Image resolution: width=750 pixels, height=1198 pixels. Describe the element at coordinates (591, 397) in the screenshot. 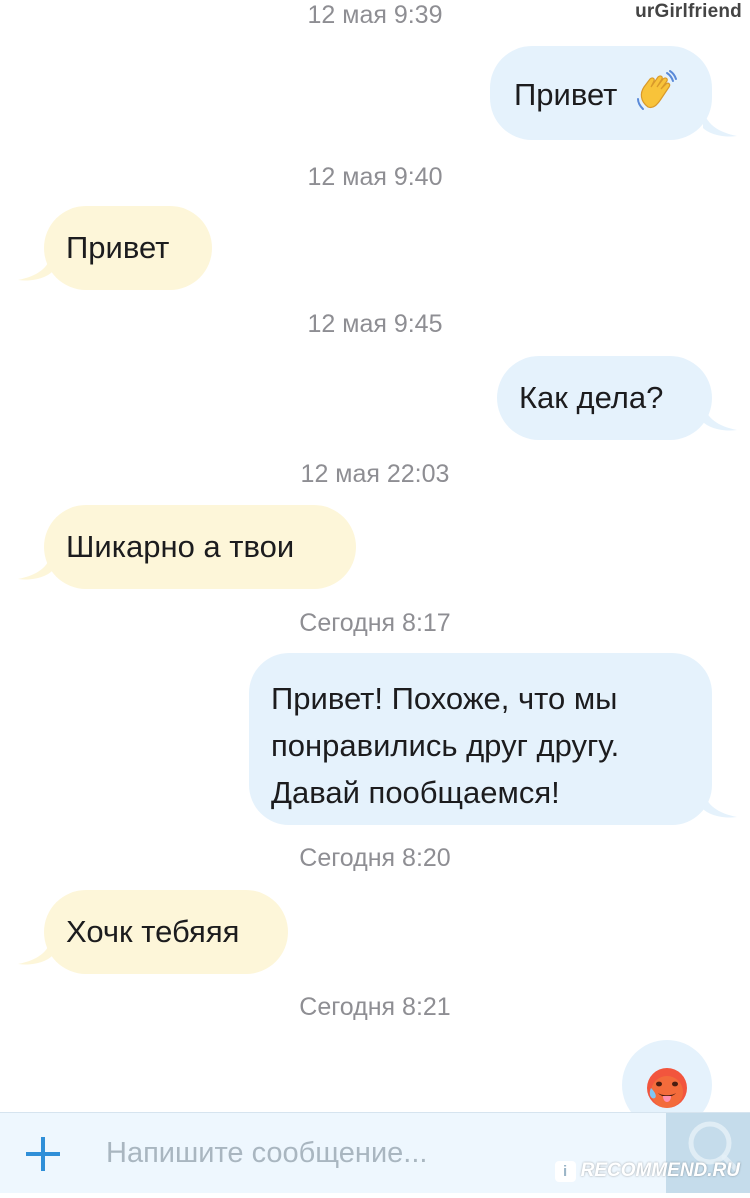

I see `message-text: Как дела?` at that location.